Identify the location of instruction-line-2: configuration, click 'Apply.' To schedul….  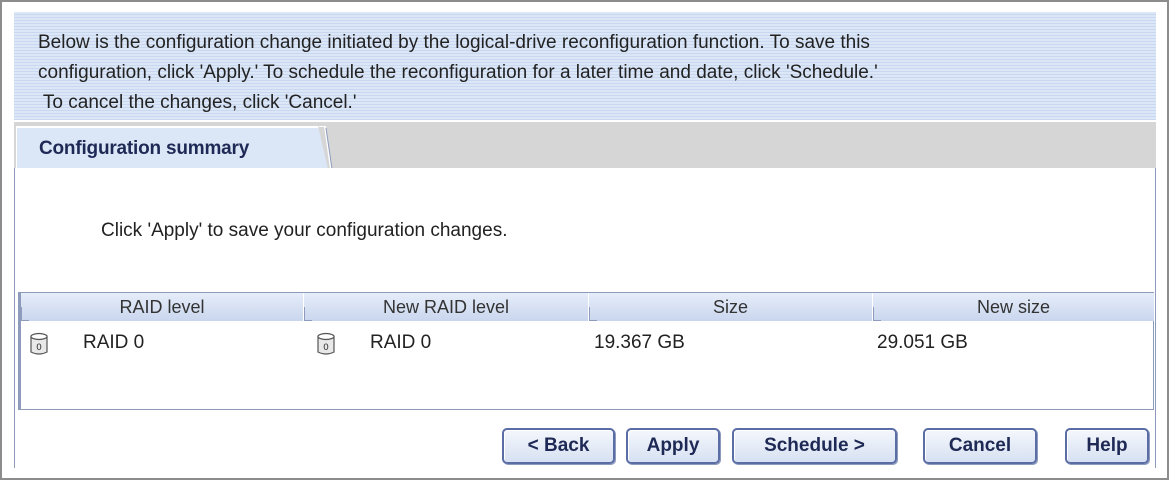
(458, 72).